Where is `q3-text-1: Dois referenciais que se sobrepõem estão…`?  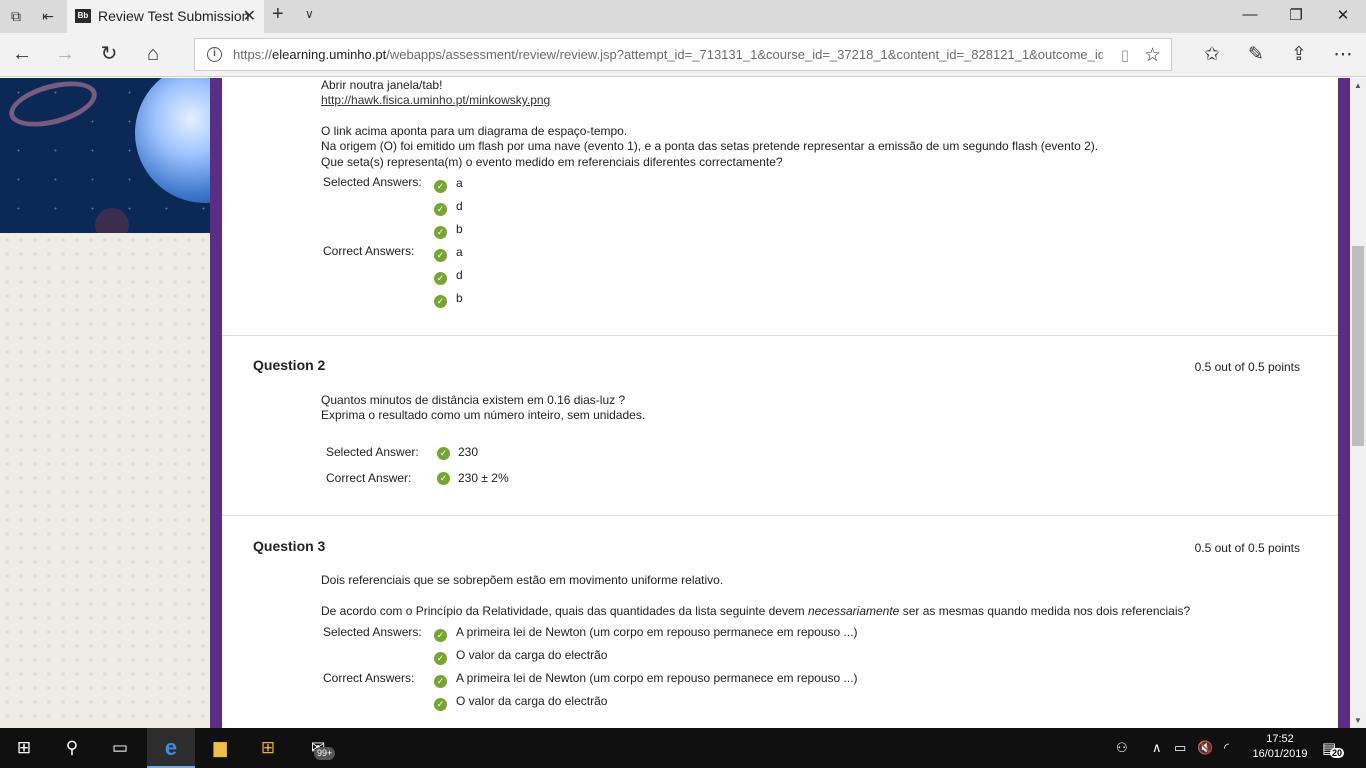
q3-text-1: Dois referenciais que se sobrepõem estão… is located at coordinates (522, 580).